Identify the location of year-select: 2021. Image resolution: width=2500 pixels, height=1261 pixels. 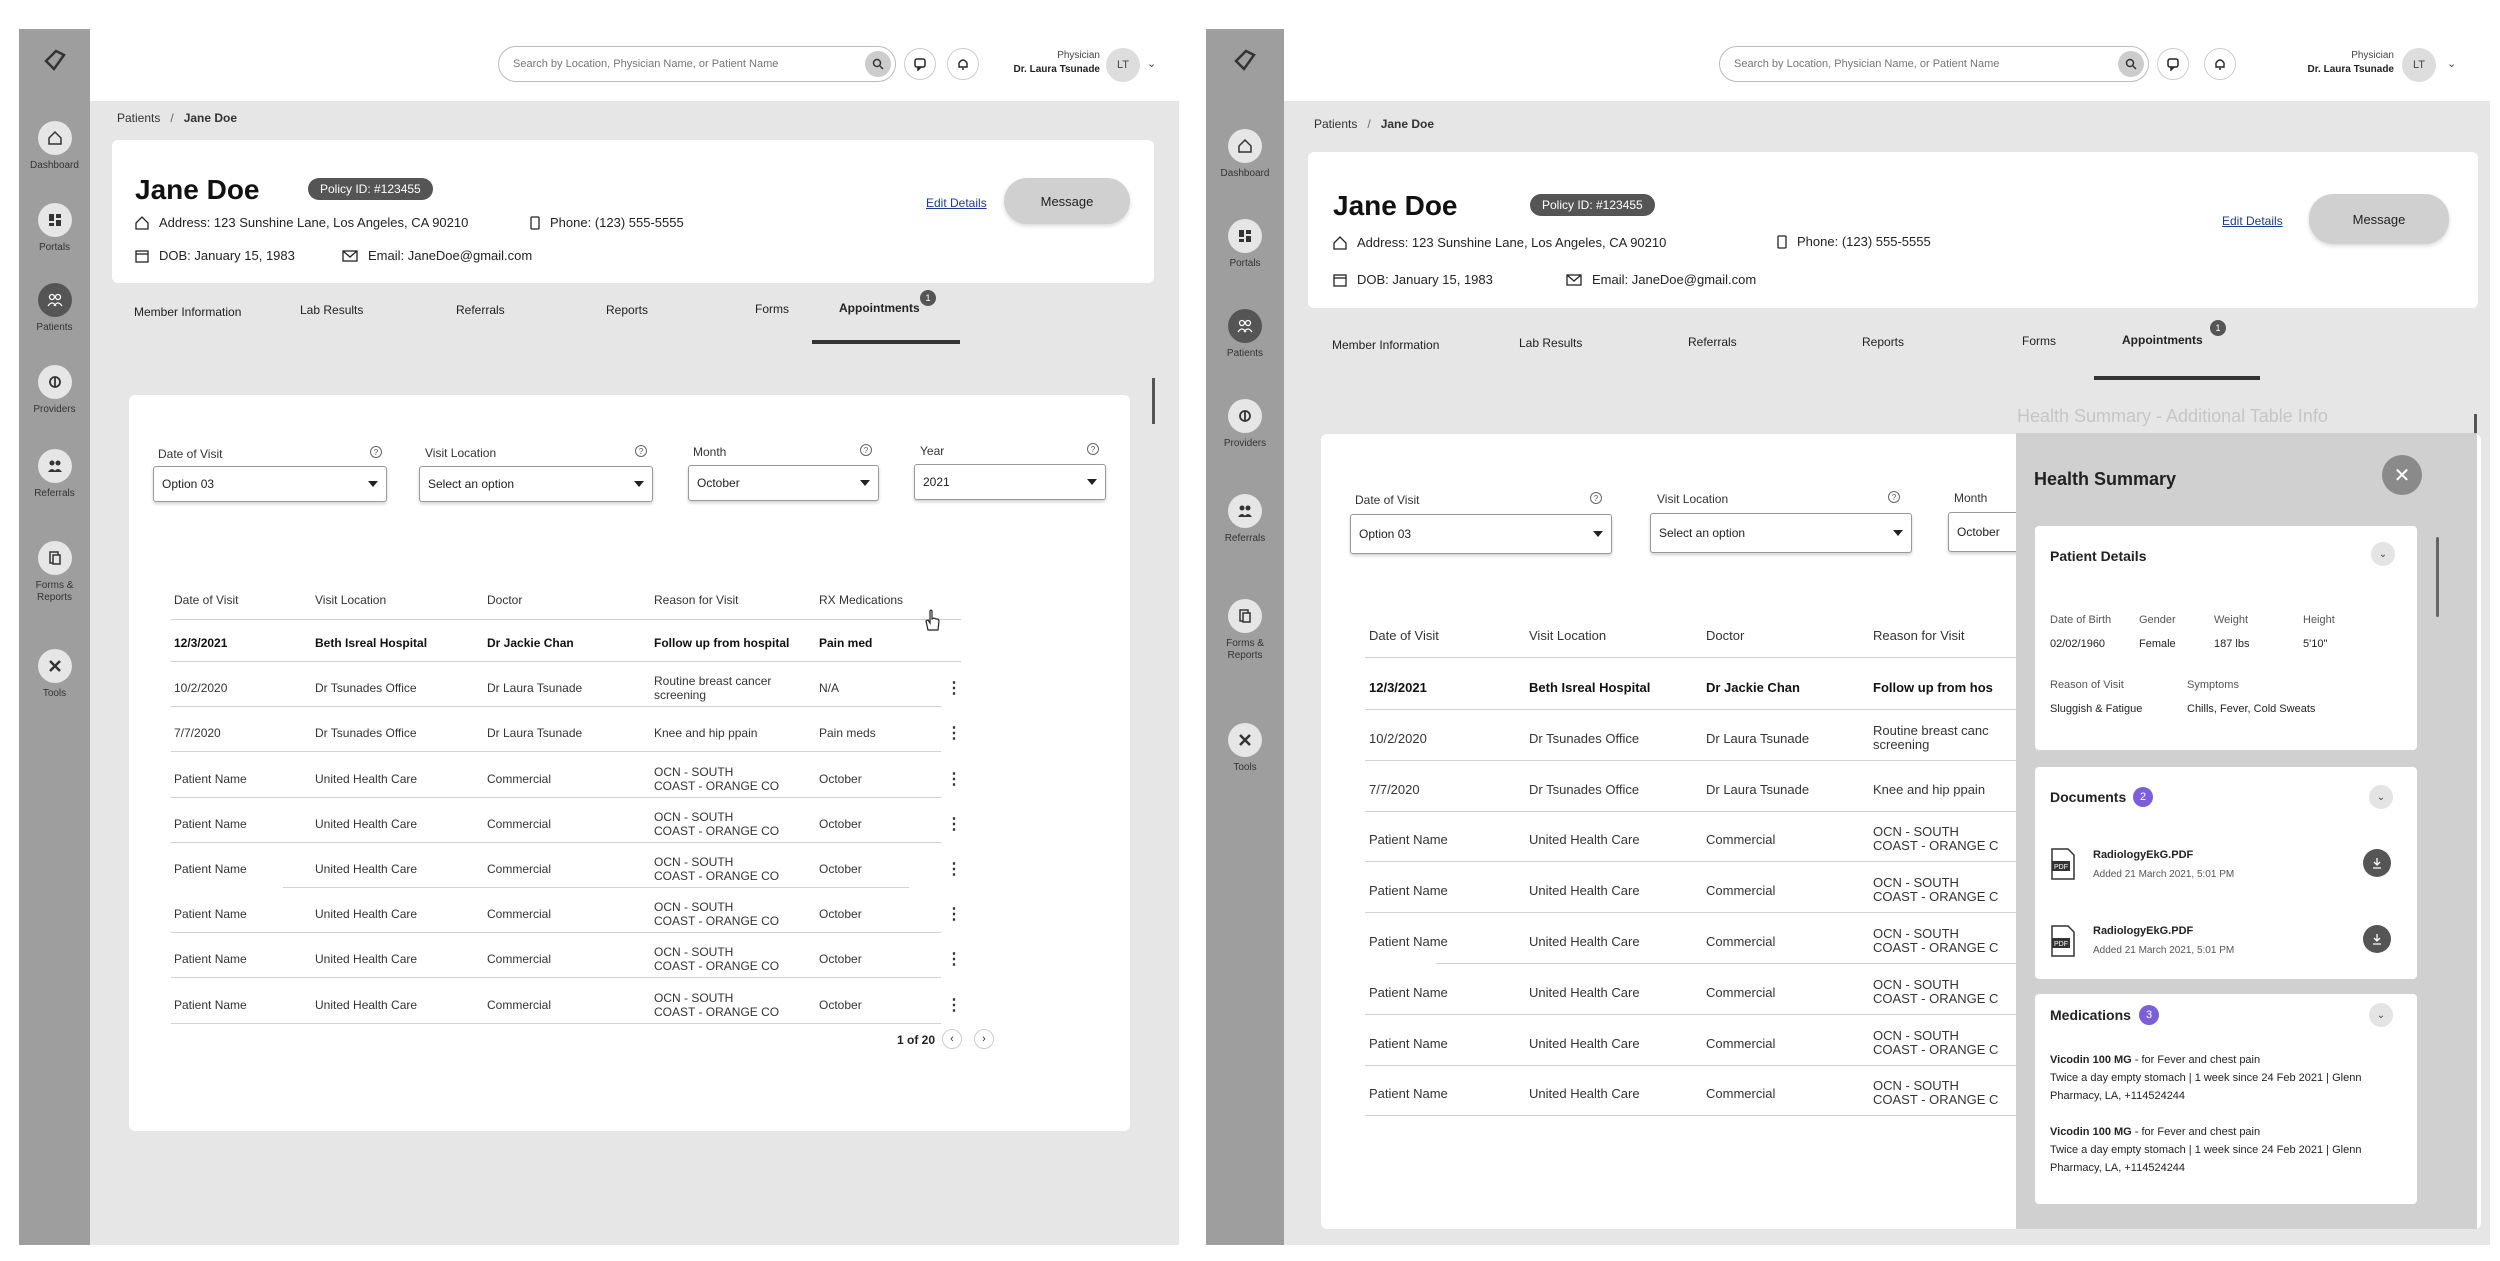
(1010, 482).